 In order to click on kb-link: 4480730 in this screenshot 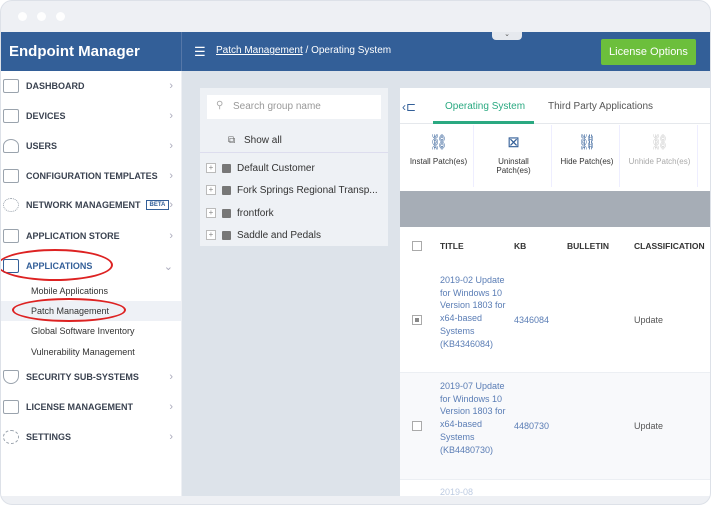, I will do `click(531, 426)`.